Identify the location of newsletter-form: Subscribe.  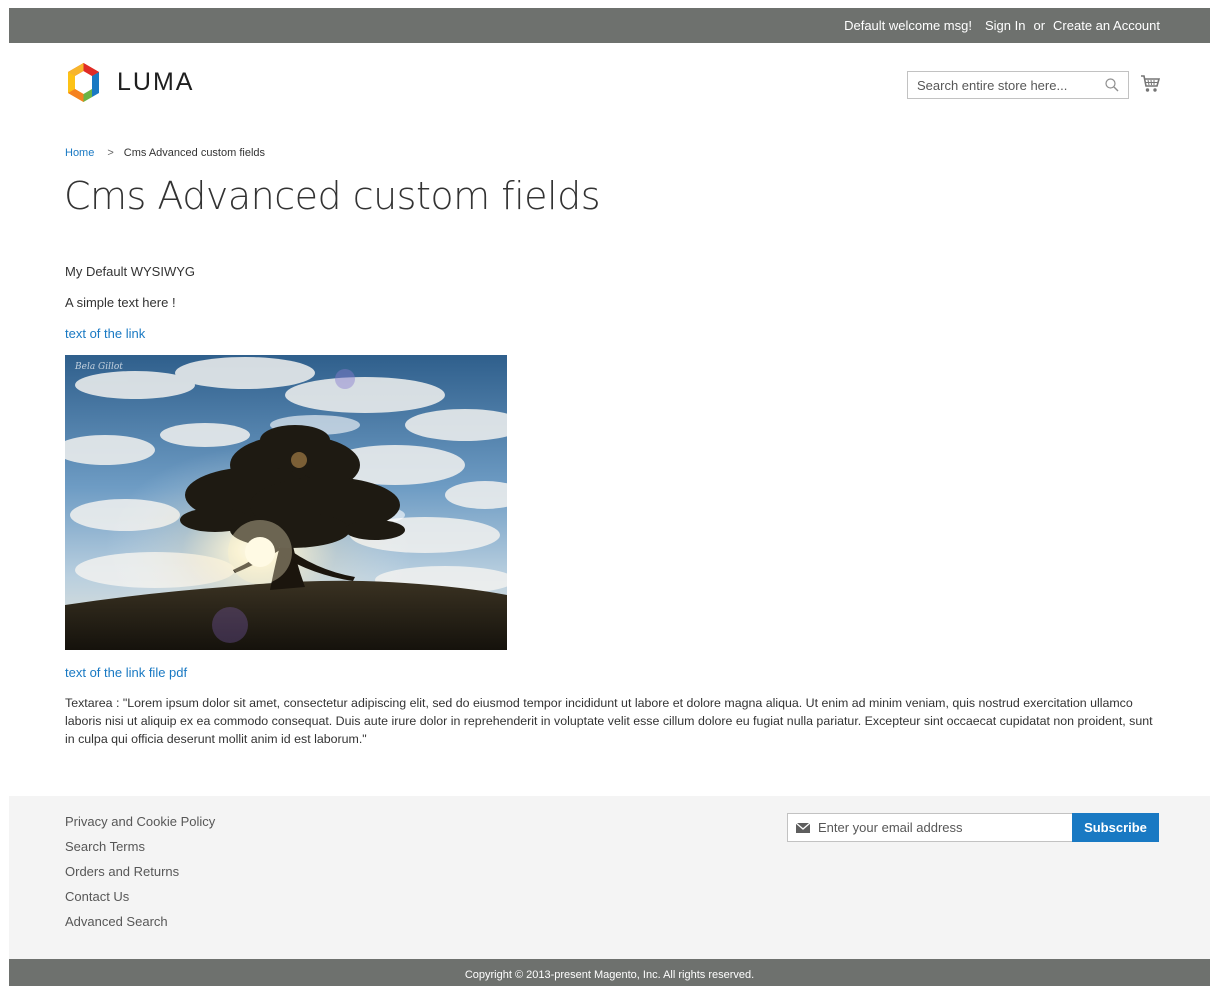
(973, 827).